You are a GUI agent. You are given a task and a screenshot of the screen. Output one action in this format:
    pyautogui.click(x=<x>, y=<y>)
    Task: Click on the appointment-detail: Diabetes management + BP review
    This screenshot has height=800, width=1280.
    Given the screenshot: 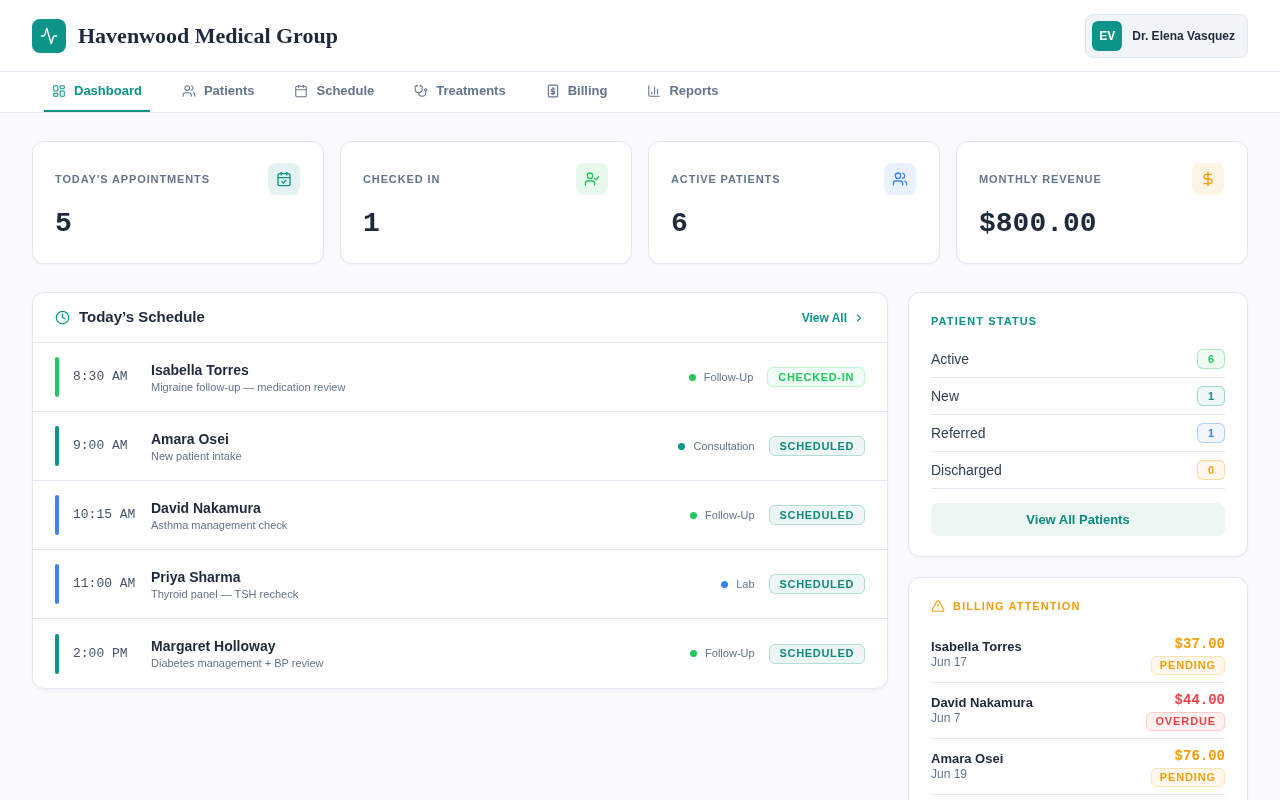 What is the action you would take?
    pyautogui.click(x=237, y=663)
    